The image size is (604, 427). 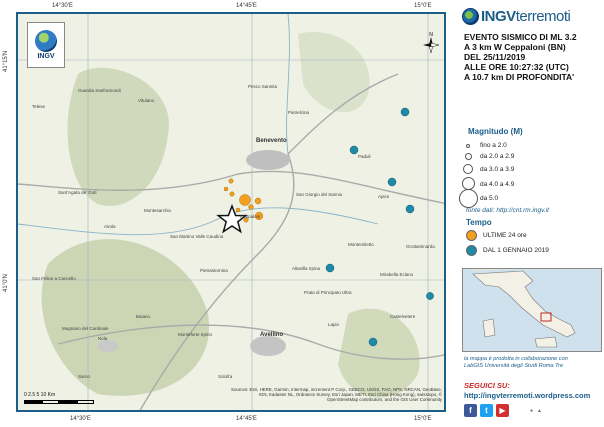 I want to click on data-source-link: fonte dati: http://cnt.rm.ingv.it, so click(x=507, y=210).